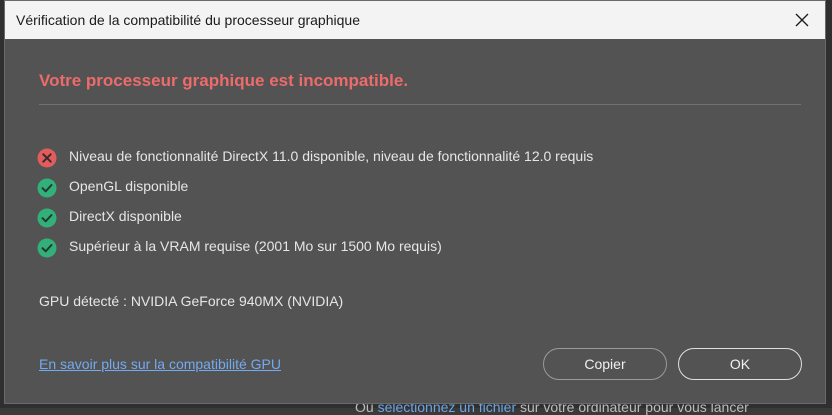 Image resolution: width=832 pixels, height=415 pixels. I want to click on error-x-icon, so click(47, 158).